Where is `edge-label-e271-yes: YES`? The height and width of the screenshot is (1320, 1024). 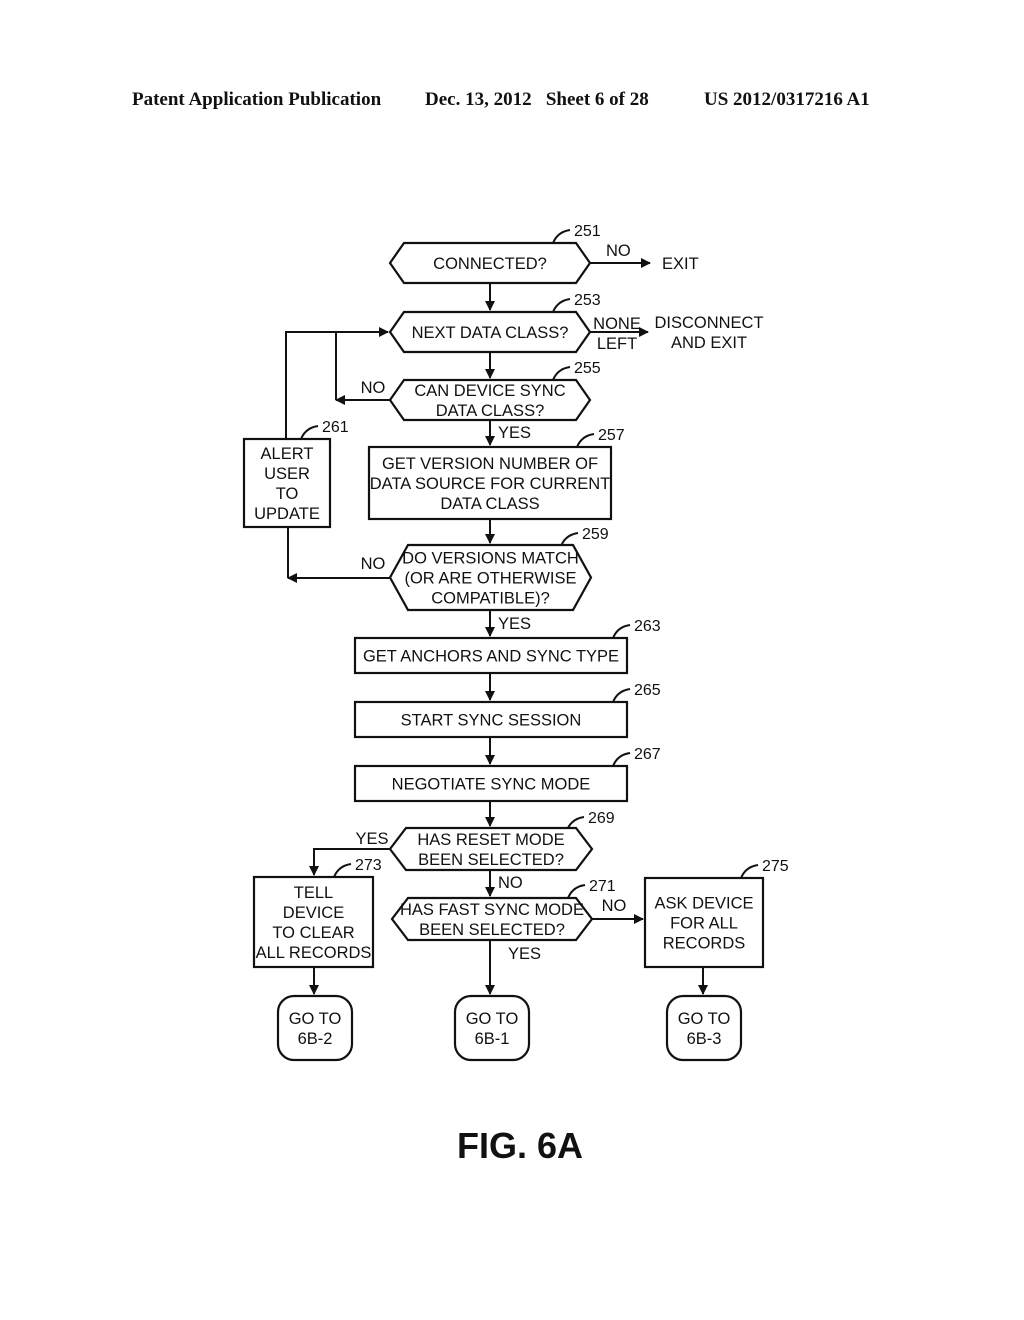 edge-label-e271-yes: YES is located at coordinates (524, 954).